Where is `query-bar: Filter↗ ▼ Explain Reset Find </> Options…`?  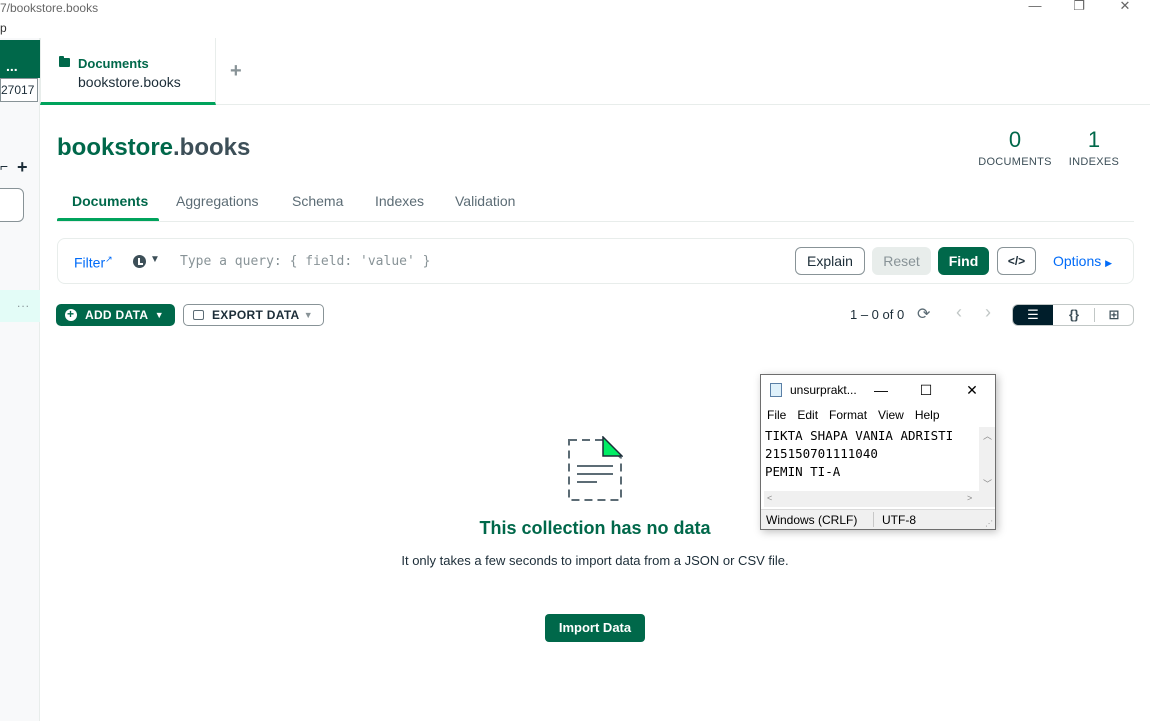
query-bar: Filter↗ ▼ Explain Reset Find </> Options… is located at coordinates (595, 261).